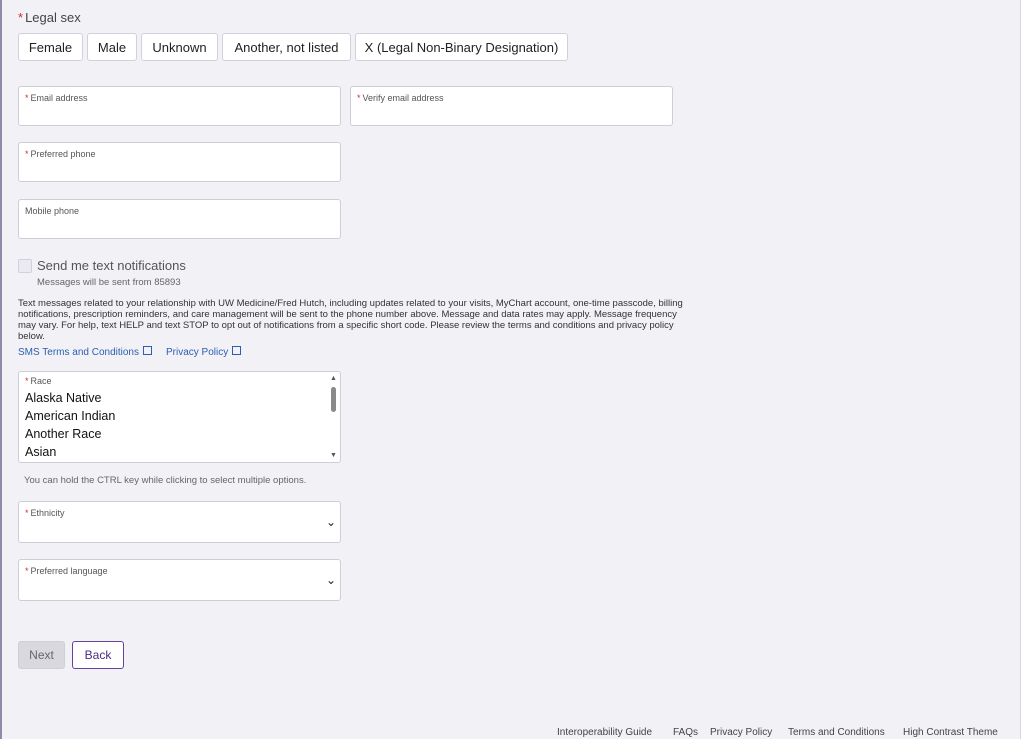 The height and width of the screenshot is (739, 1024). I want to click on sender-note: Messages will be sent from 85893, so click(109, 282).